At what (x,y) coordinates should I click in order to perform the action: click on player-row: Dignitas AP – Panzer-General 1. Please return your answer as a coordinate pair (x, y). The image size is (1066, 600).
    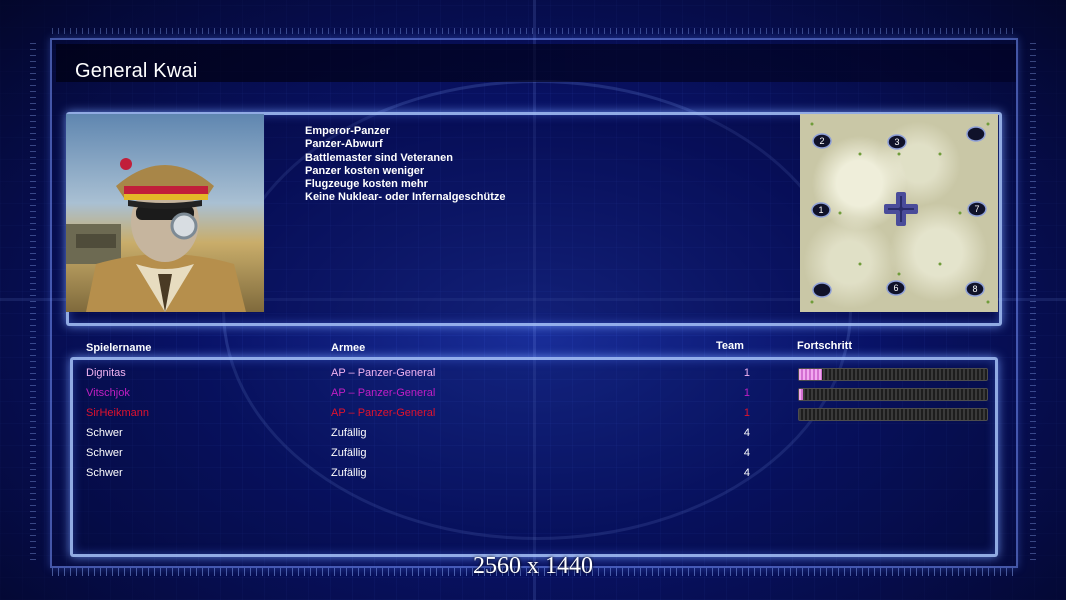
    Looking at the image, I should click on (533, 373).